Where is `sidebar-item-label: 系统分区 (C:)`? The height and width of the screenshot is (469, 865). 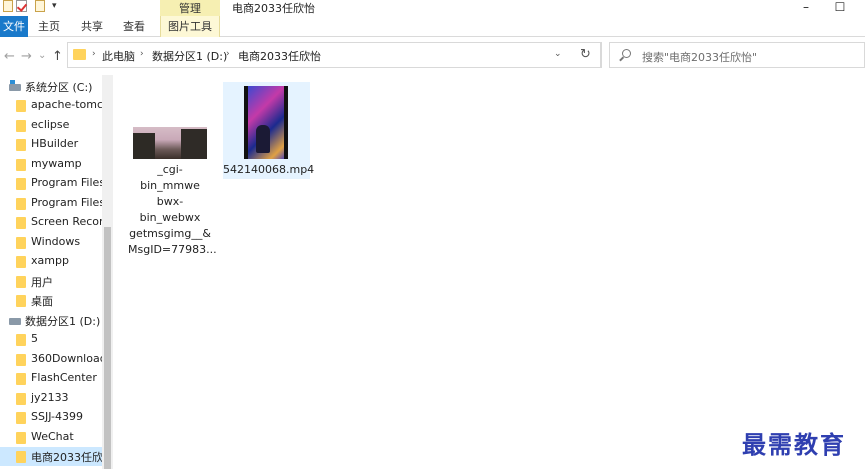 sidebar-item-label: 系统分区 (C:) is located at coordinates (59, 87).